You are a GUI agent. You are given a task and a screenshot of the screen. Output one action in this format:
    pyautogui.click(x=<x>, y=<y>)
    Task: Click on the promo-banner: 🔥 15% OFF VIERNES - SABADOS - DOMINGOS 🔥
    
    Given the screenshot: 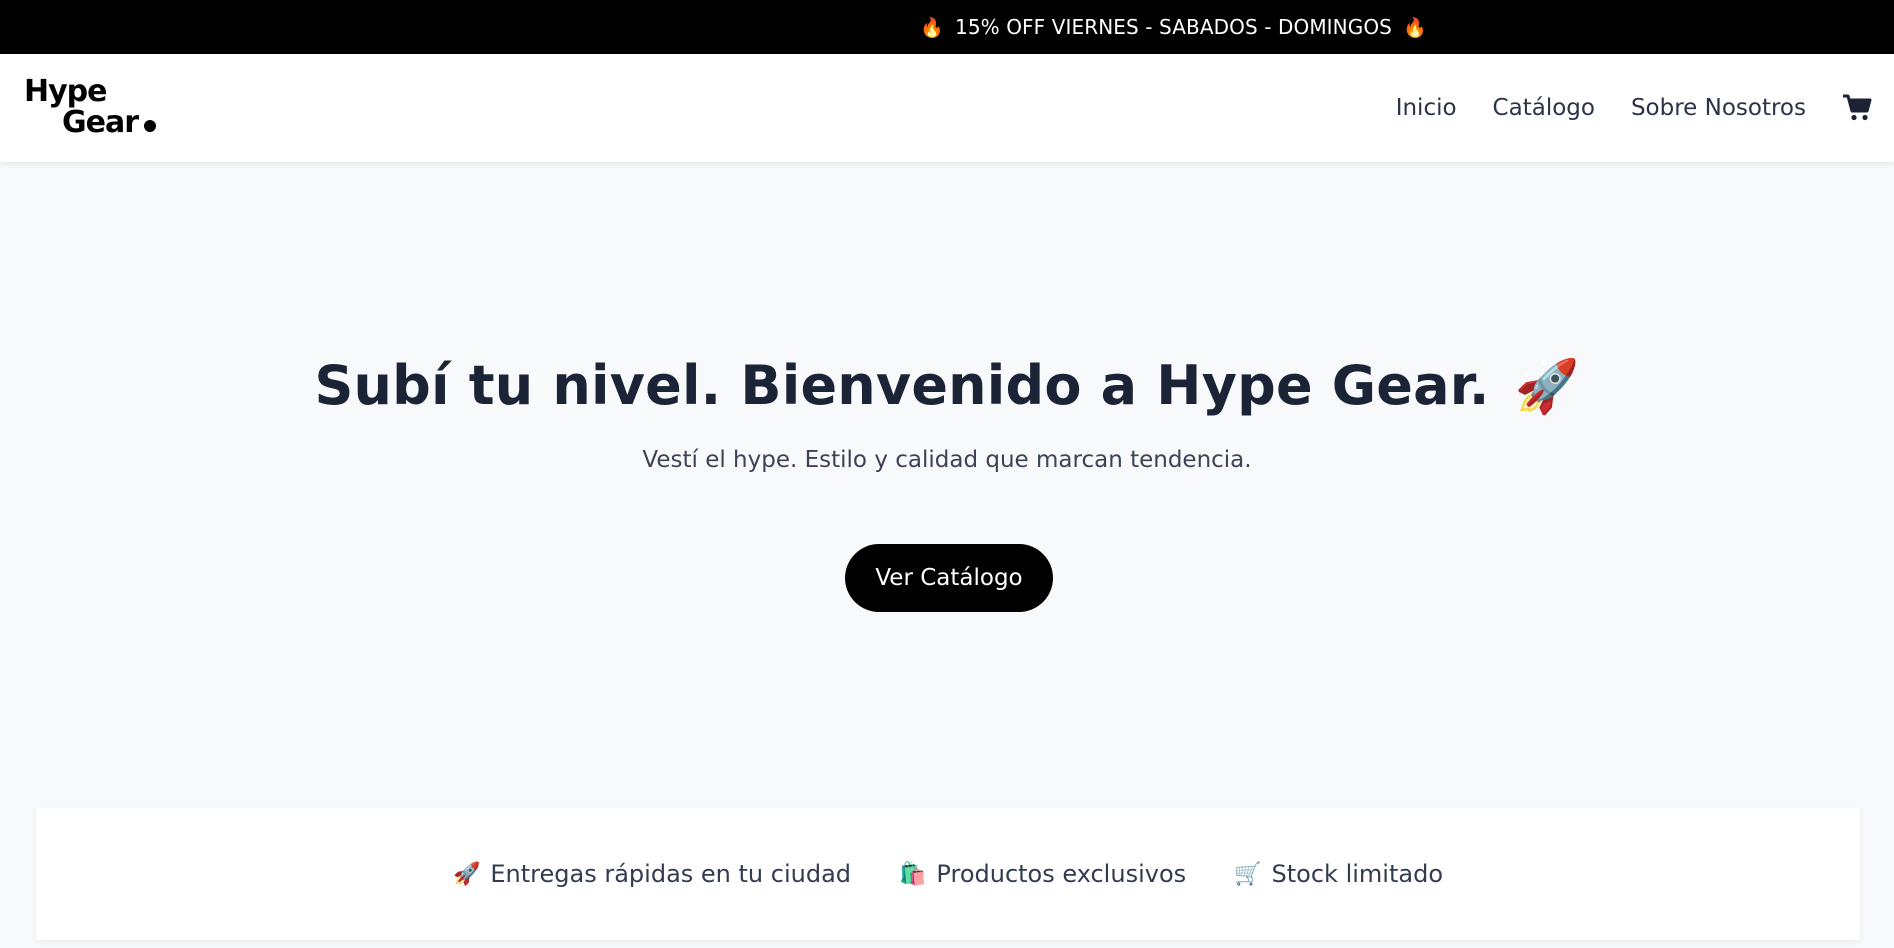 What is the action you would take?
    pyautogui.click(x=947, y=27)
    